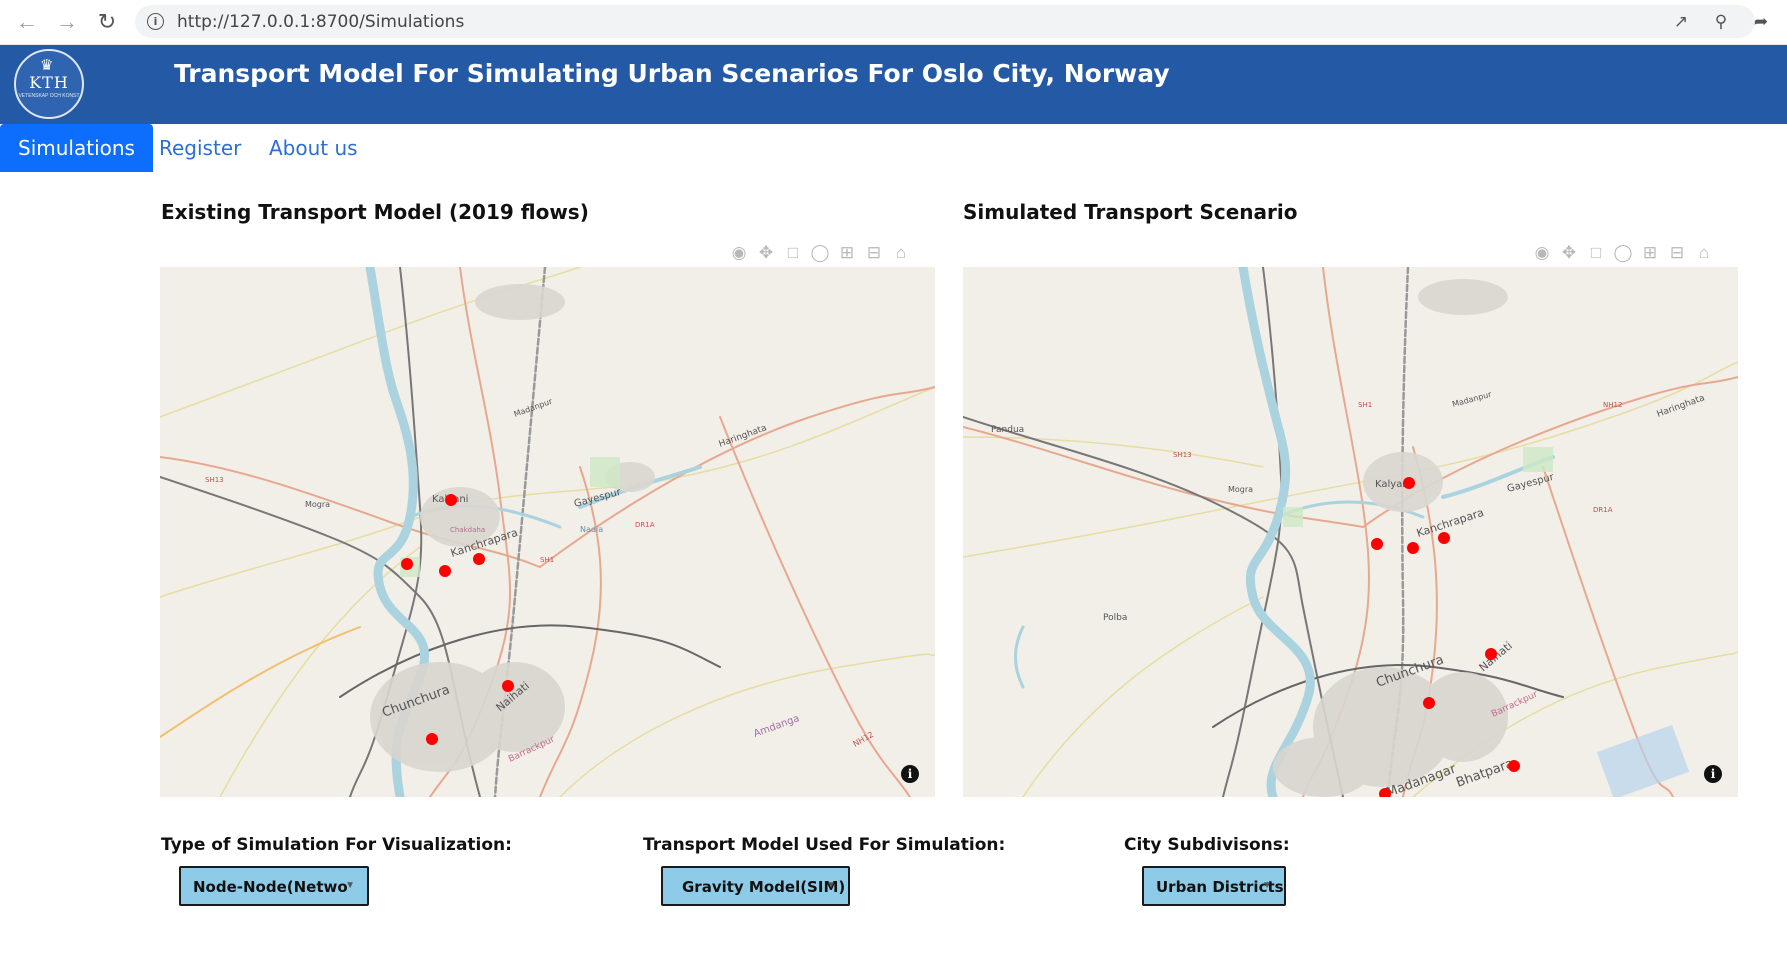  I want to click on share-icon: ➦, so click(1761, 22).